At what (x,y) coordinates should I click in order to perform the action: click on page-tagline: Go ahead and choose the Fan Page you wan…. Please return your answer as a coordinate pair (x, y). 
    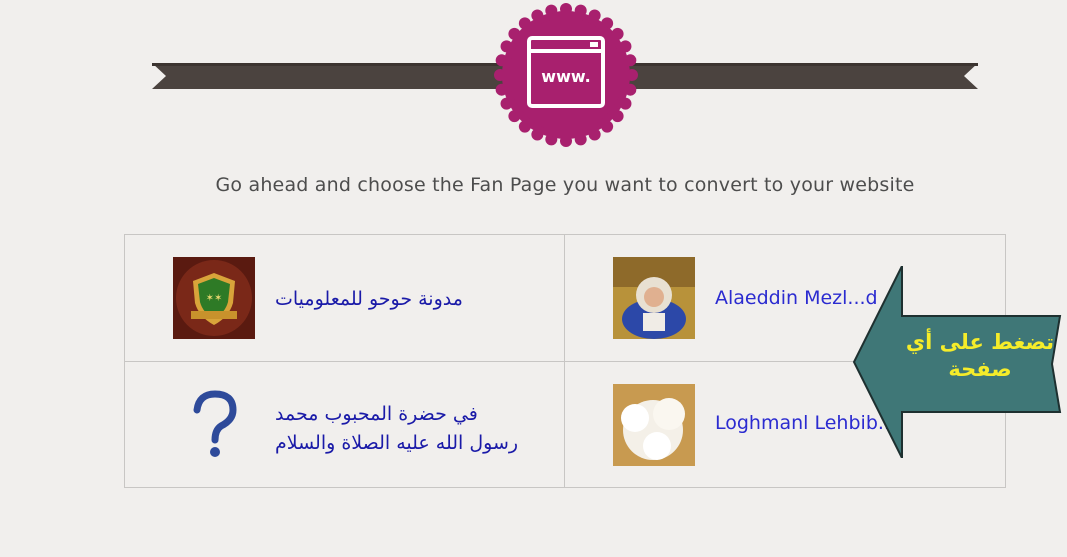
    Looking at the image, I should click on (565, 185).